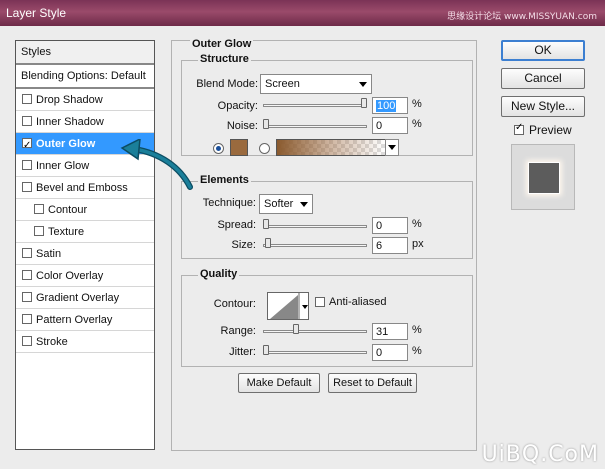  Describe the element at coordinates (85, 342) in the screenshot. I see `style-item-stroke: Stroke` at that location.